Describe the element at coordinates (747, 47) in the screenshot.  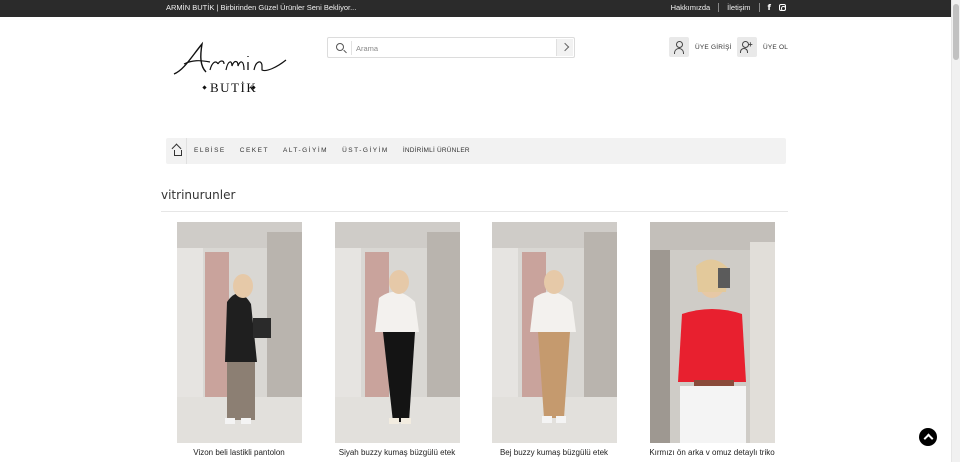
I see `user-plus-icon` at that location.